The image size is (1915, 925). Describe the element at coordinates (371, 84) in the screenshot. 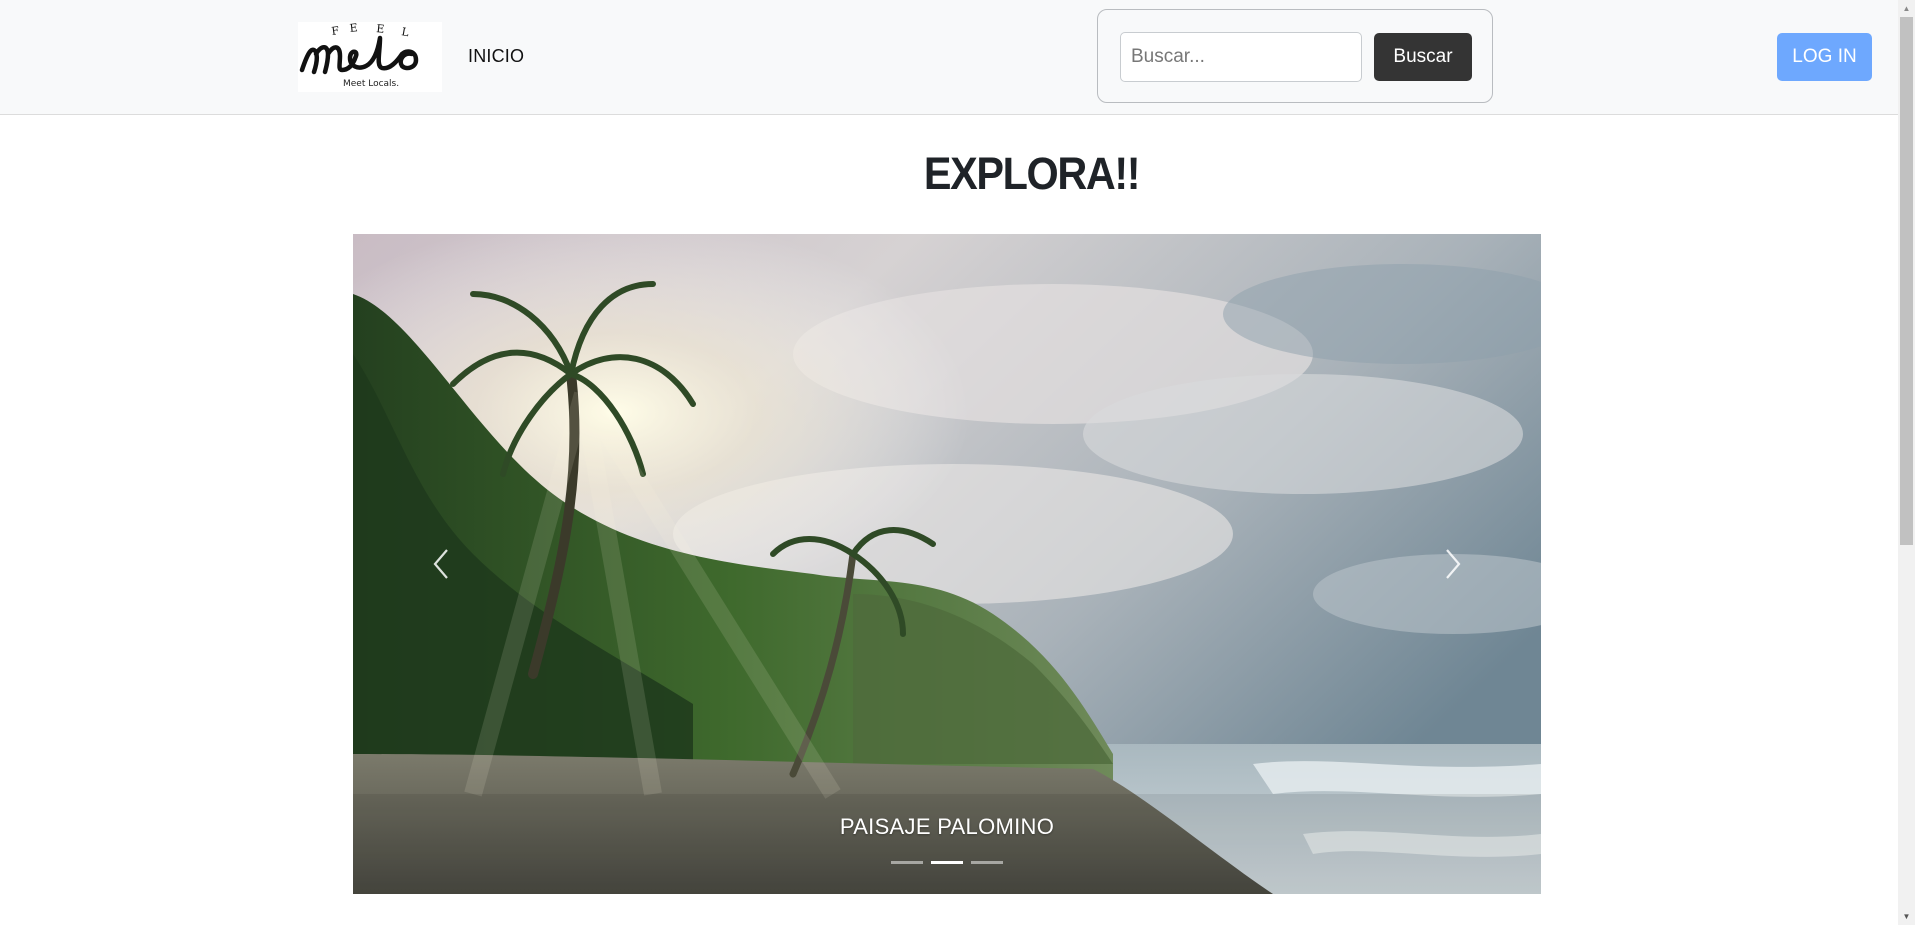

I see `svg-text: Meet Locals.` at that location.